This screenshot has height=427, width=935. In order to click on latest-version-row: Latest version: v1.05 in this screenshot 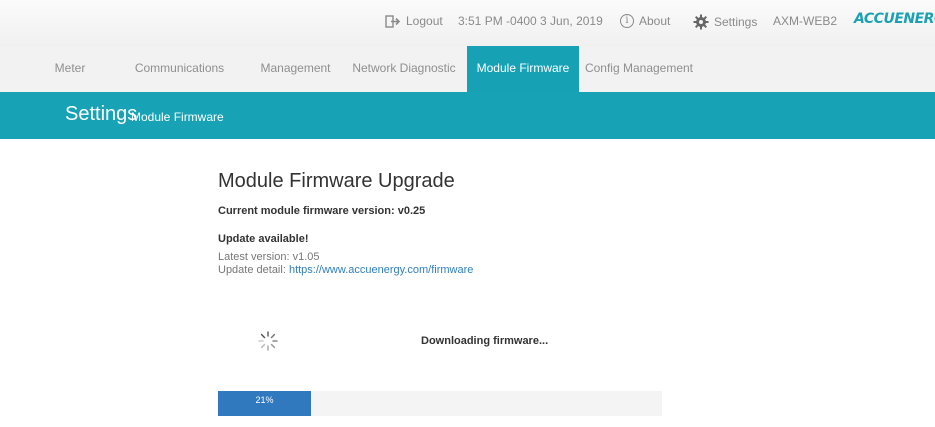, I will do `click(458, 257)`.